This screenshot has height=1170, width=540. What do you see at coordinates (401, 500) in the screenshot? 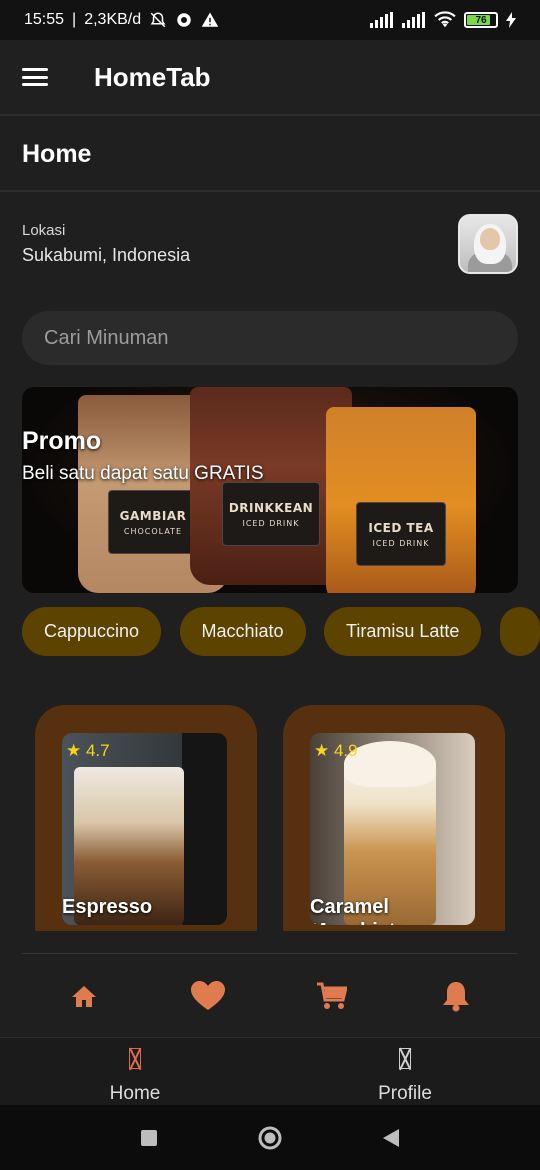
I see `promo-cup-3: ICED TEA ICED DRINK` at bounding box center [401, 500].